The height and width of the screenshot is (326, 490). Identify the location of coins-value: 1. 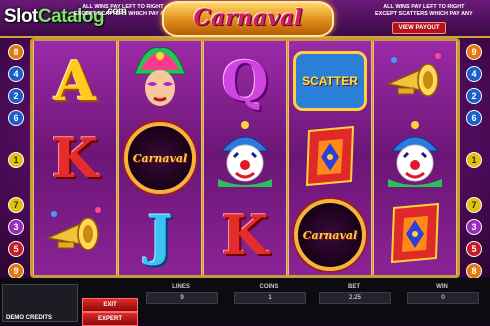
(270, 298).